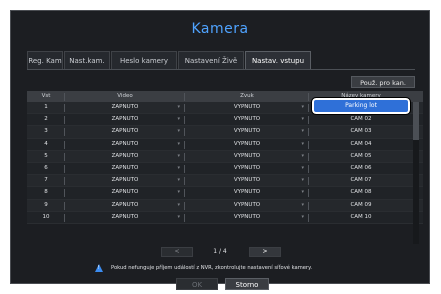 The height and width of the screenshot is (294, 441). I want to click on table-row: 8 ZAPNUTO ▾ VYPNUTO ▾ CAM 08, so click(225, 193).